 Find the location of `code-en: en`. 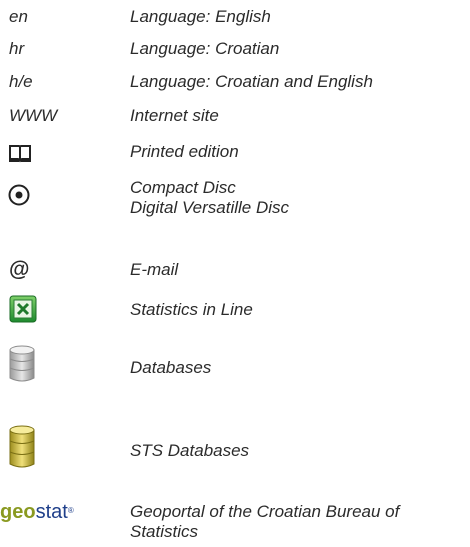

code-en: en is located at coordinates (18, 16).